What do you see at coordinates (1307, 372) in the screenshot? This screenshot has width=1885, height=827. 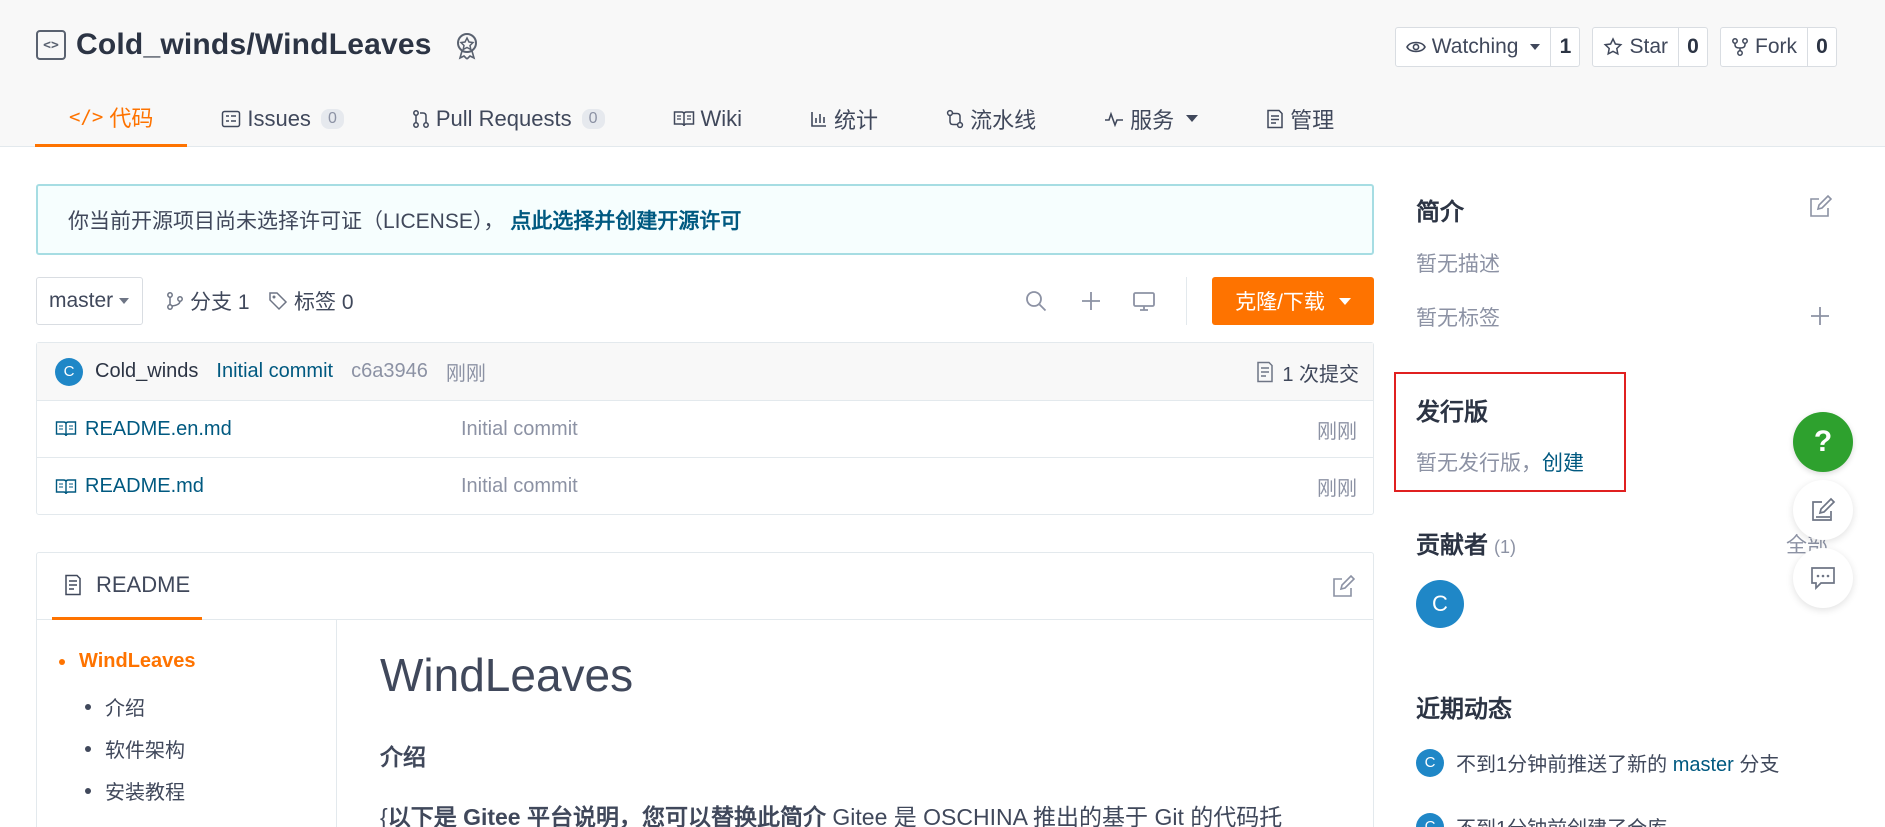 I see `commit-count-link: 1 次提交` at bounding box center [1307, 372].